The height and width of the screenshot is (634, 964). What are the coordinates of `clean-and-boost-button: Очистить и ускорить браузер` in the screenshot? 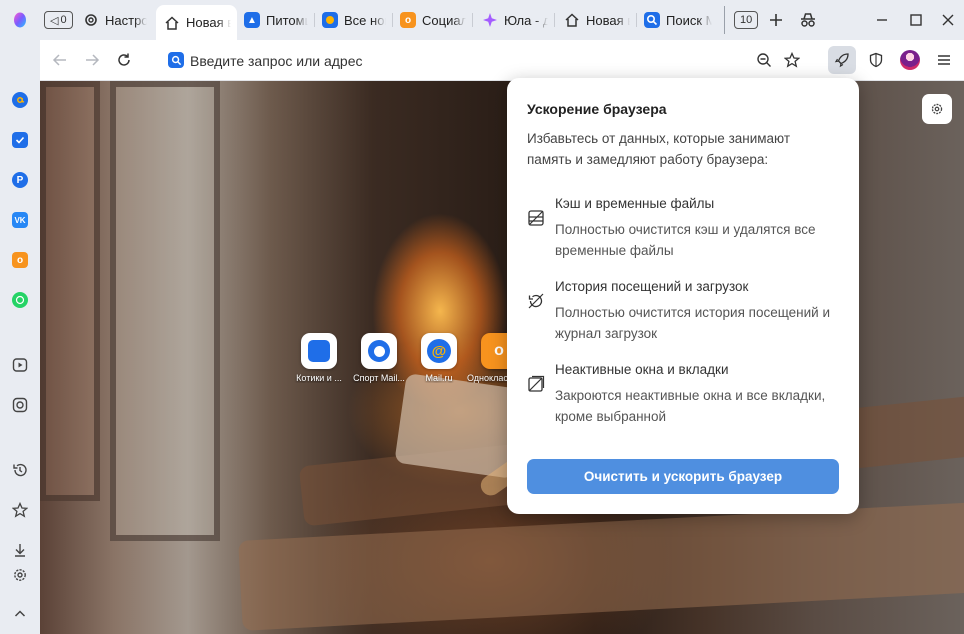 It's located at (683, 476).